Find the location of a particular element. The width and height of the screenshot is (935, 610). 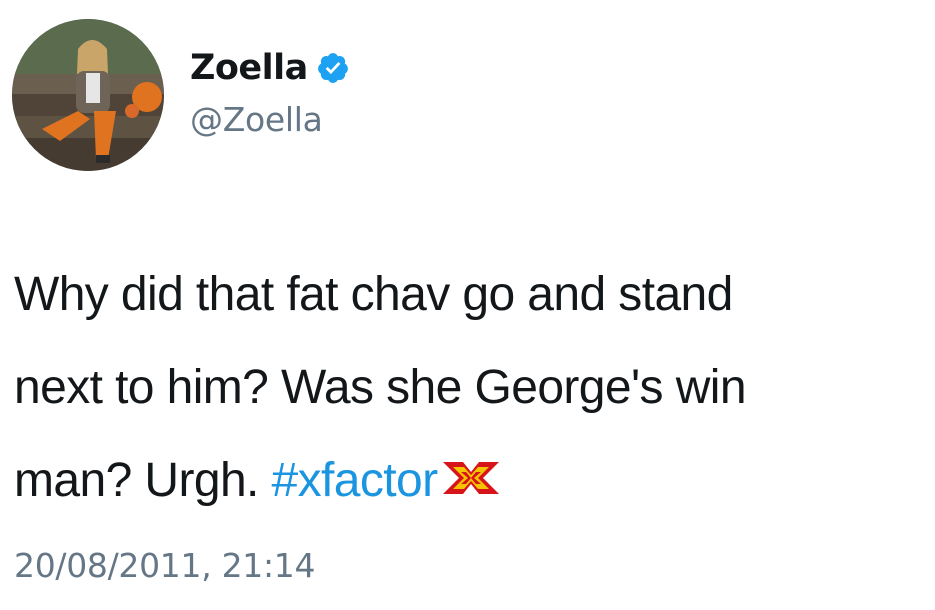

timestamp: 20/08/2011, 21:14 is located at coordinates (164, 565).